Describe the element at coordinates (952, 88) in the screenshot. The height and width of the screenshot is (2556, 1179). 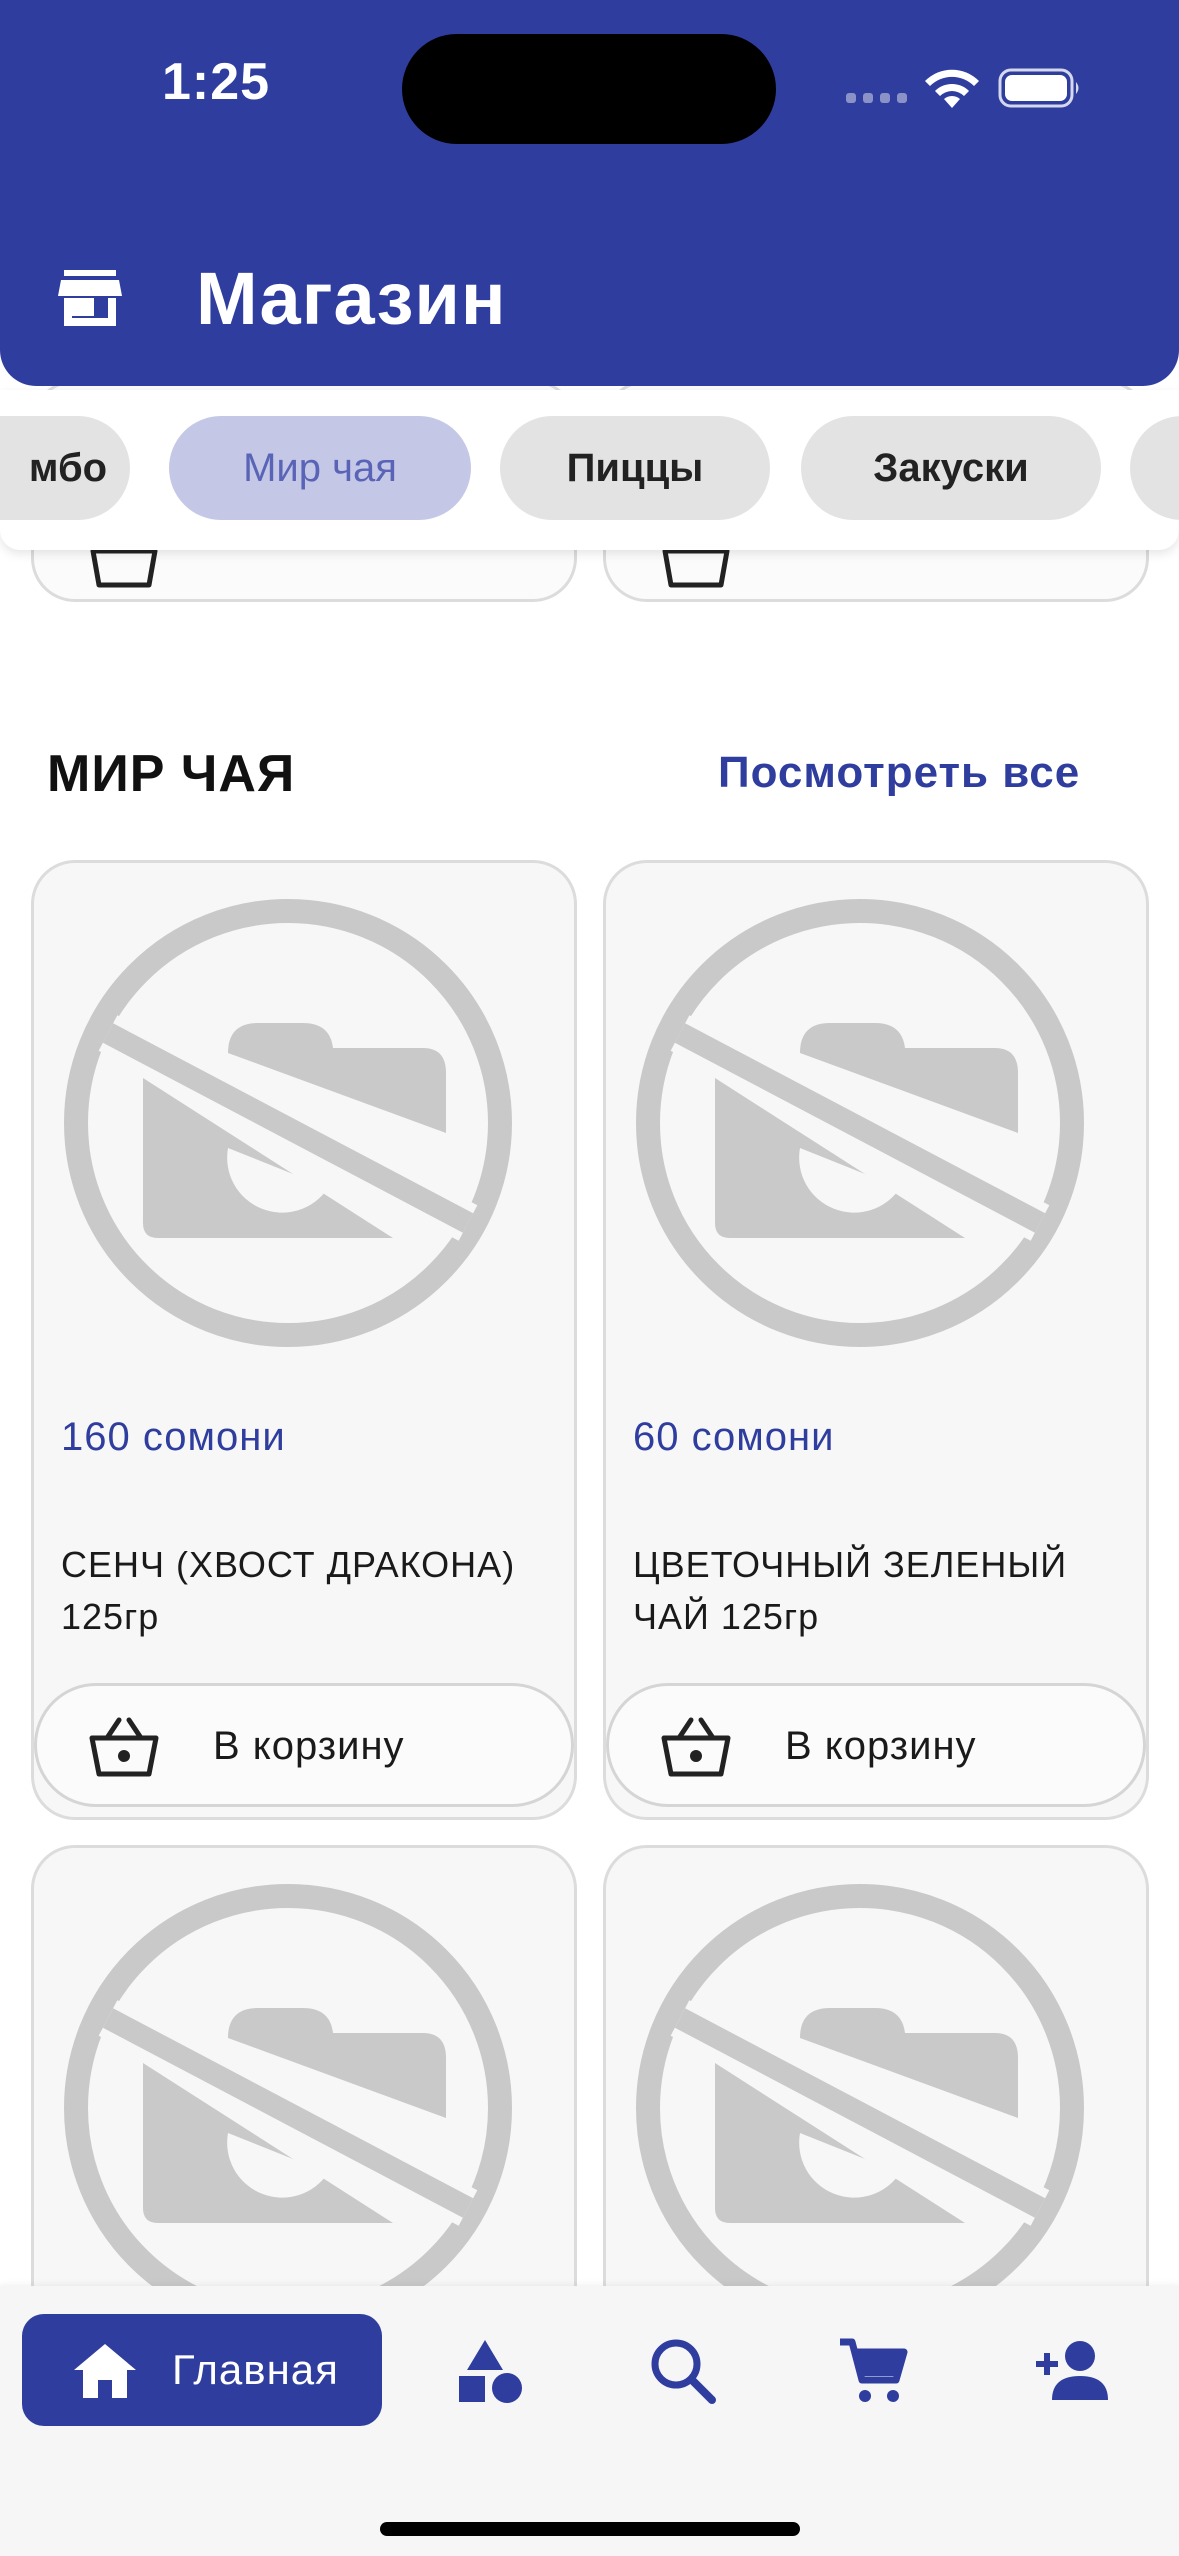
I see `wifi-icon` at that location.